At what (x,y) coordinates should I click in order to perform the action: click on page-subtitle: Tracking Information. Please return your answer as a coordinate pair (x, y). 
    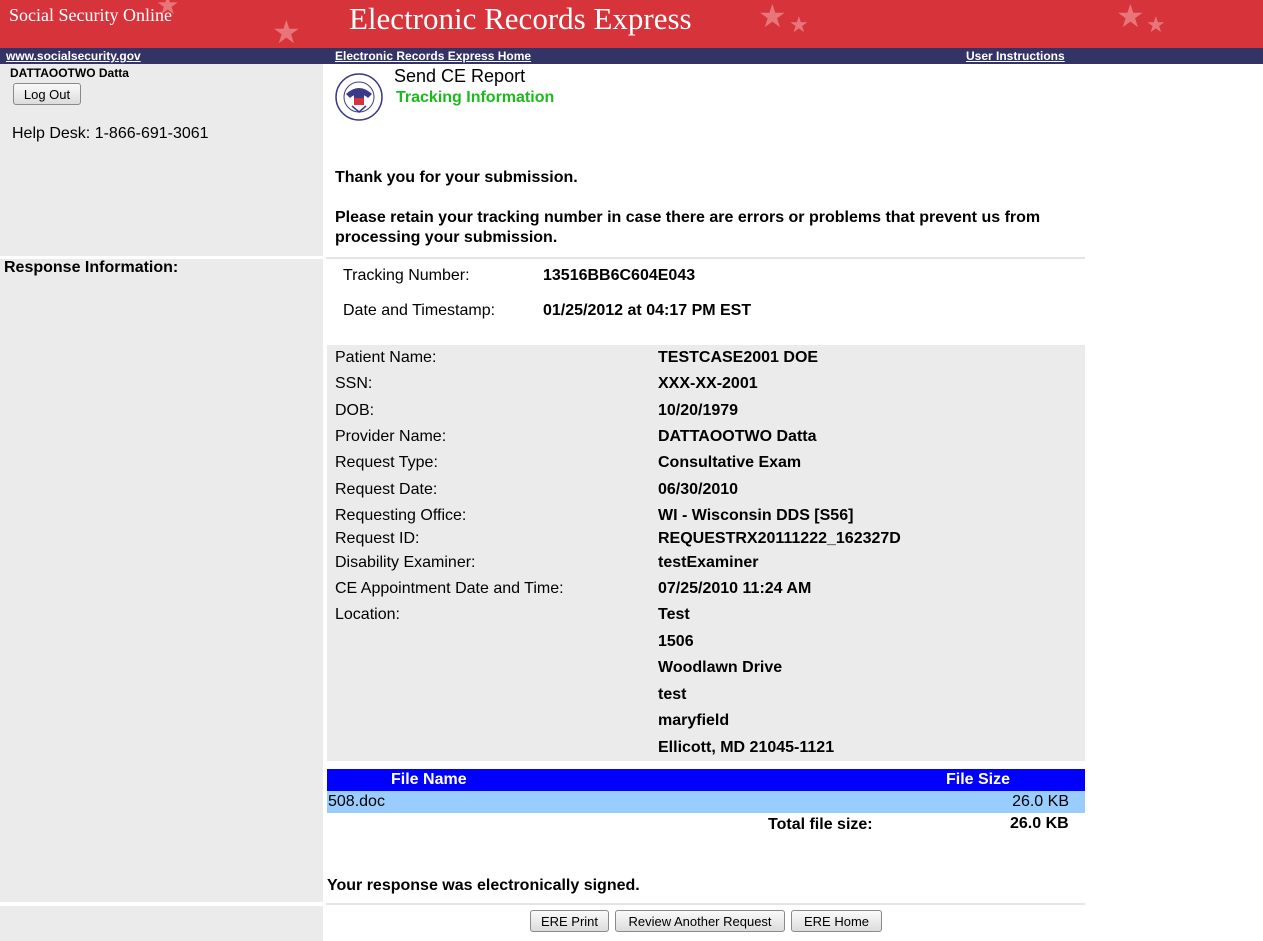
    Looking at the image, I should click on (475, 97).